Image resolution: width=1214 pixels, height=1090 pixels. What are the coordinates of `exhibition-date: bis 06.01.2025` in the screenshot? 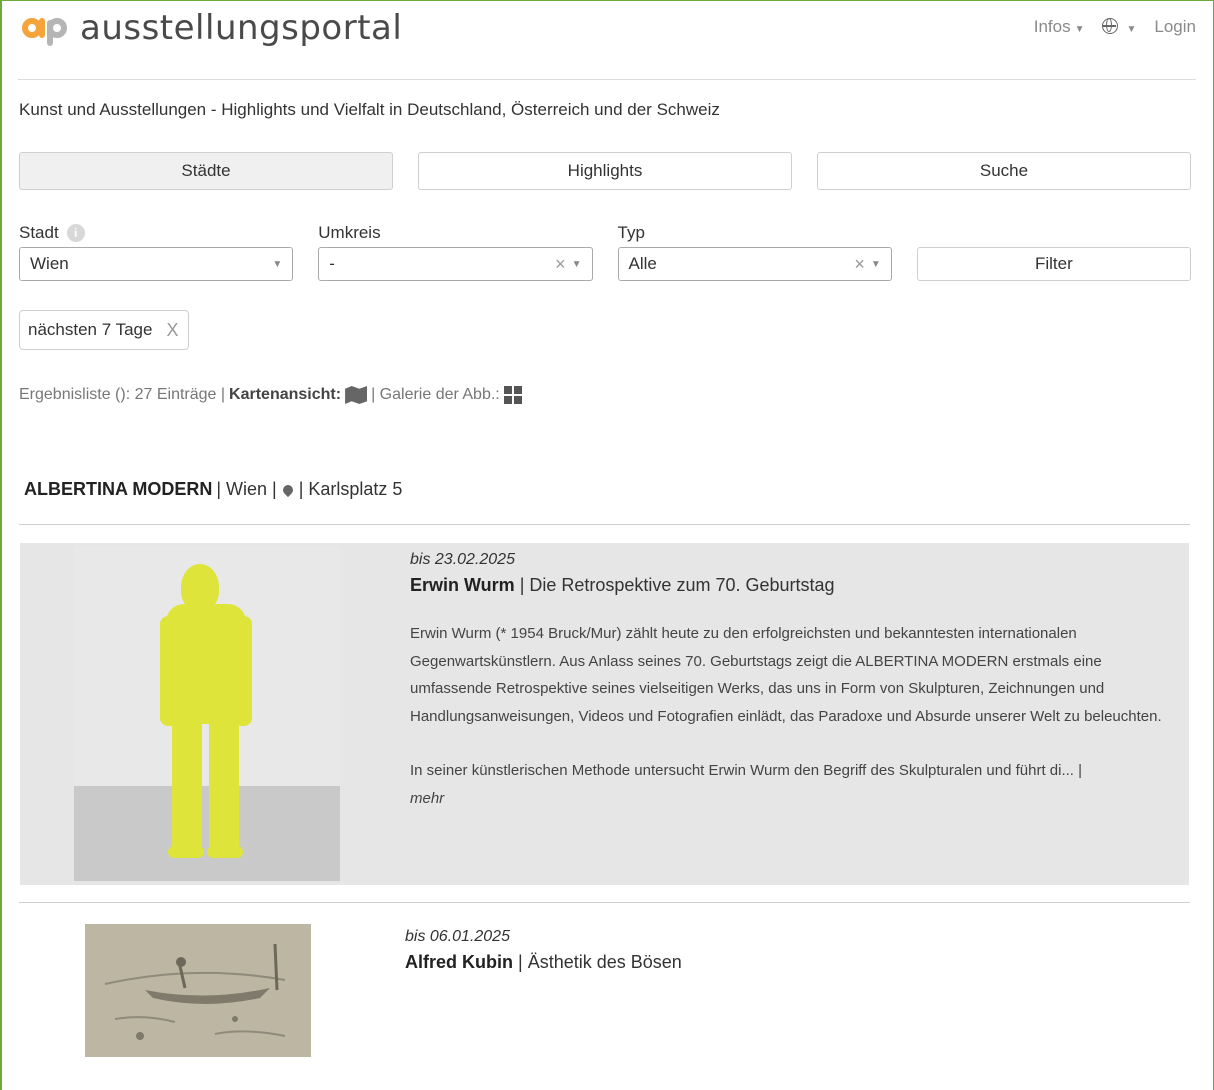 It's located at (457, 936).